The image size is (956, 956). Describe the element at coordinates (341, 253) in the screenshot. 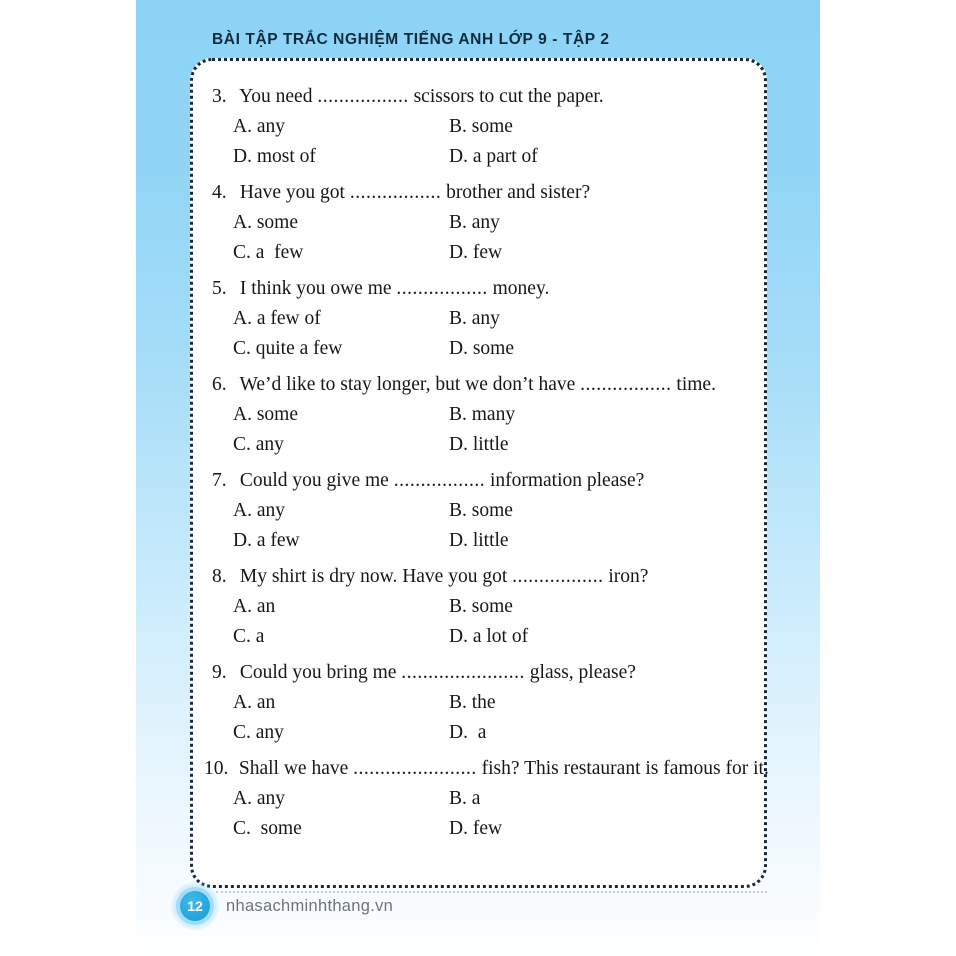

I see `option-choice: C. a few` at that location.